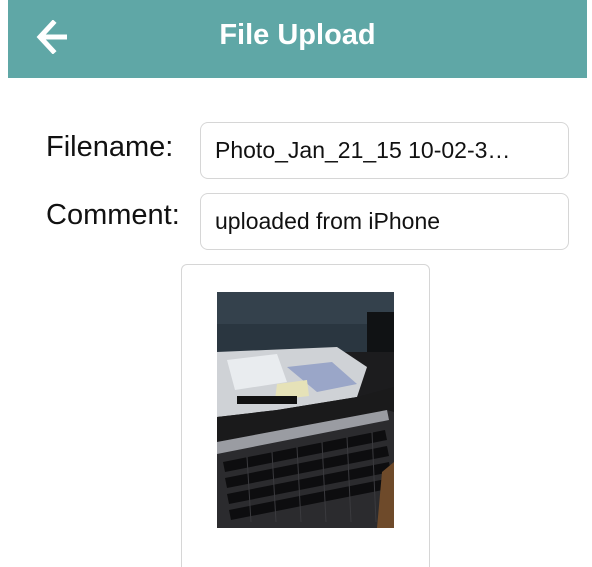 Image resolution: width=592 pixels, height=567 pixels. I want to click on filename-label: Filename:, so click(110, 147).